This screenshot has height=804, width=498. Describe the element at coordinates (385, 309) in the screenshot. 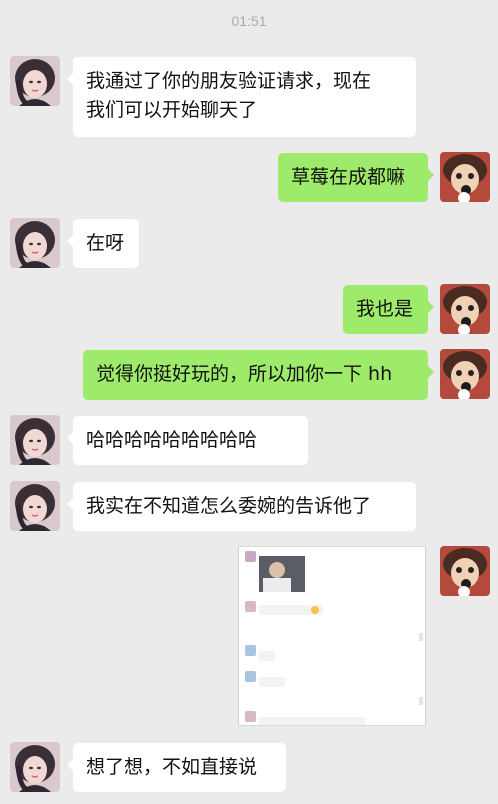

I see `message-text: 我也是` at that location.